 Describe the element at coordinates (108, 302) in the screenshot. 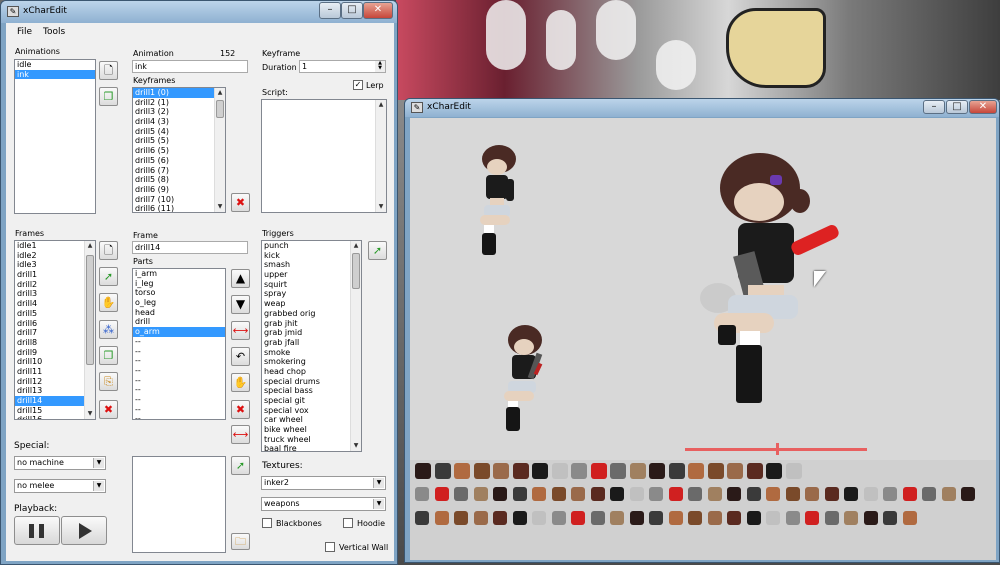

I see `frame-edit-button: ✋` at that location.